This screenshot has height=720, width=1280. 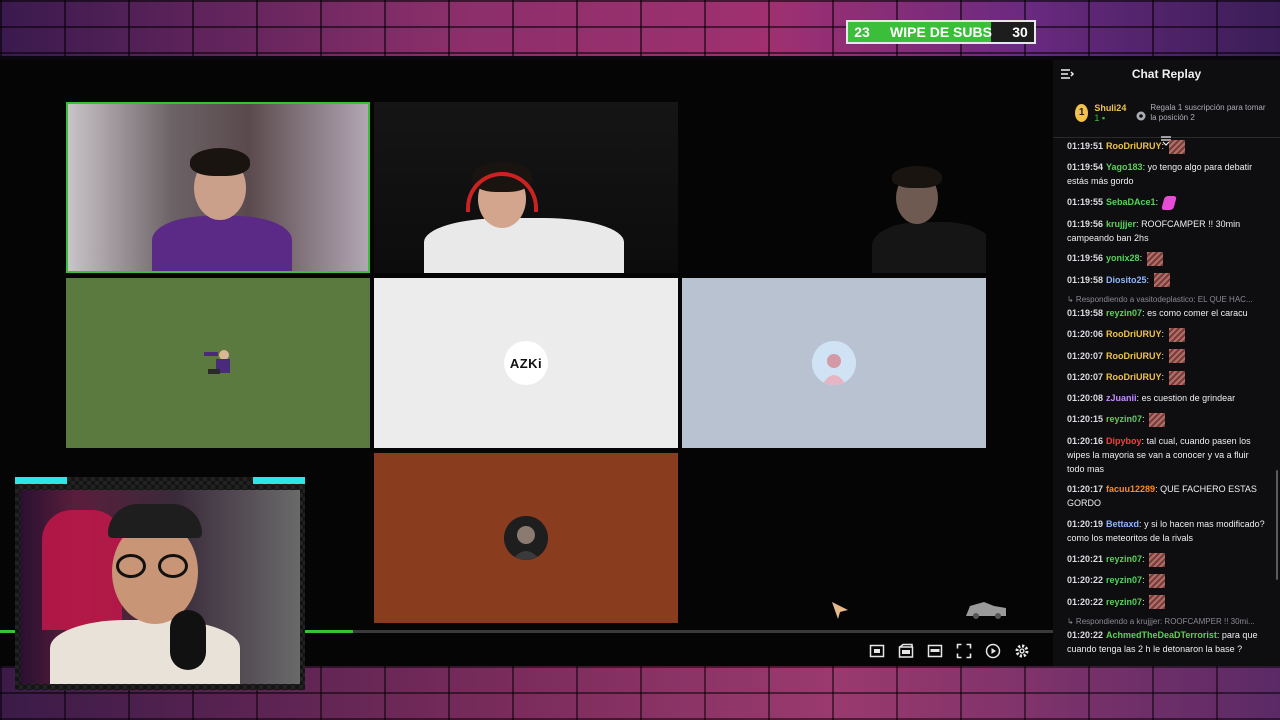 What do you see at coordinates (1067, 74) in the screenshot?
I see `collapse-chat-icon` at bounding box center [1067, 74].